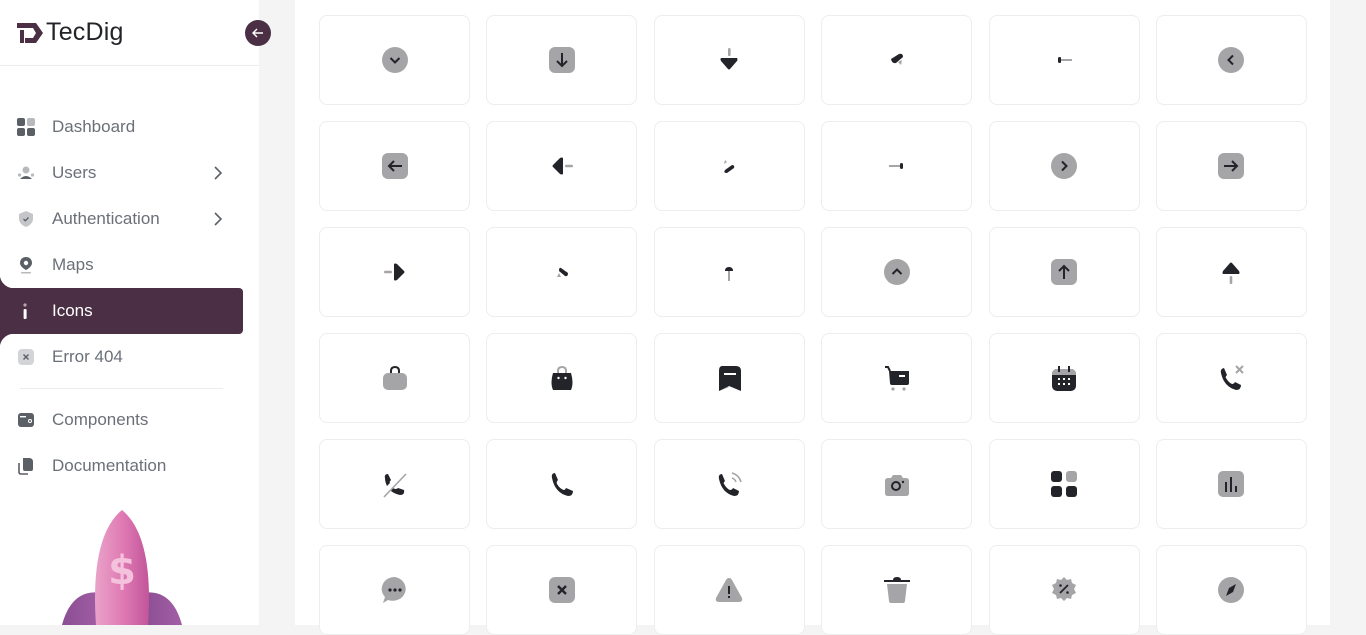  What do you see at coordinates (394, 590) in the screenshot?
I see `icon-card-chat-dots` at bounding box center [394, 590].